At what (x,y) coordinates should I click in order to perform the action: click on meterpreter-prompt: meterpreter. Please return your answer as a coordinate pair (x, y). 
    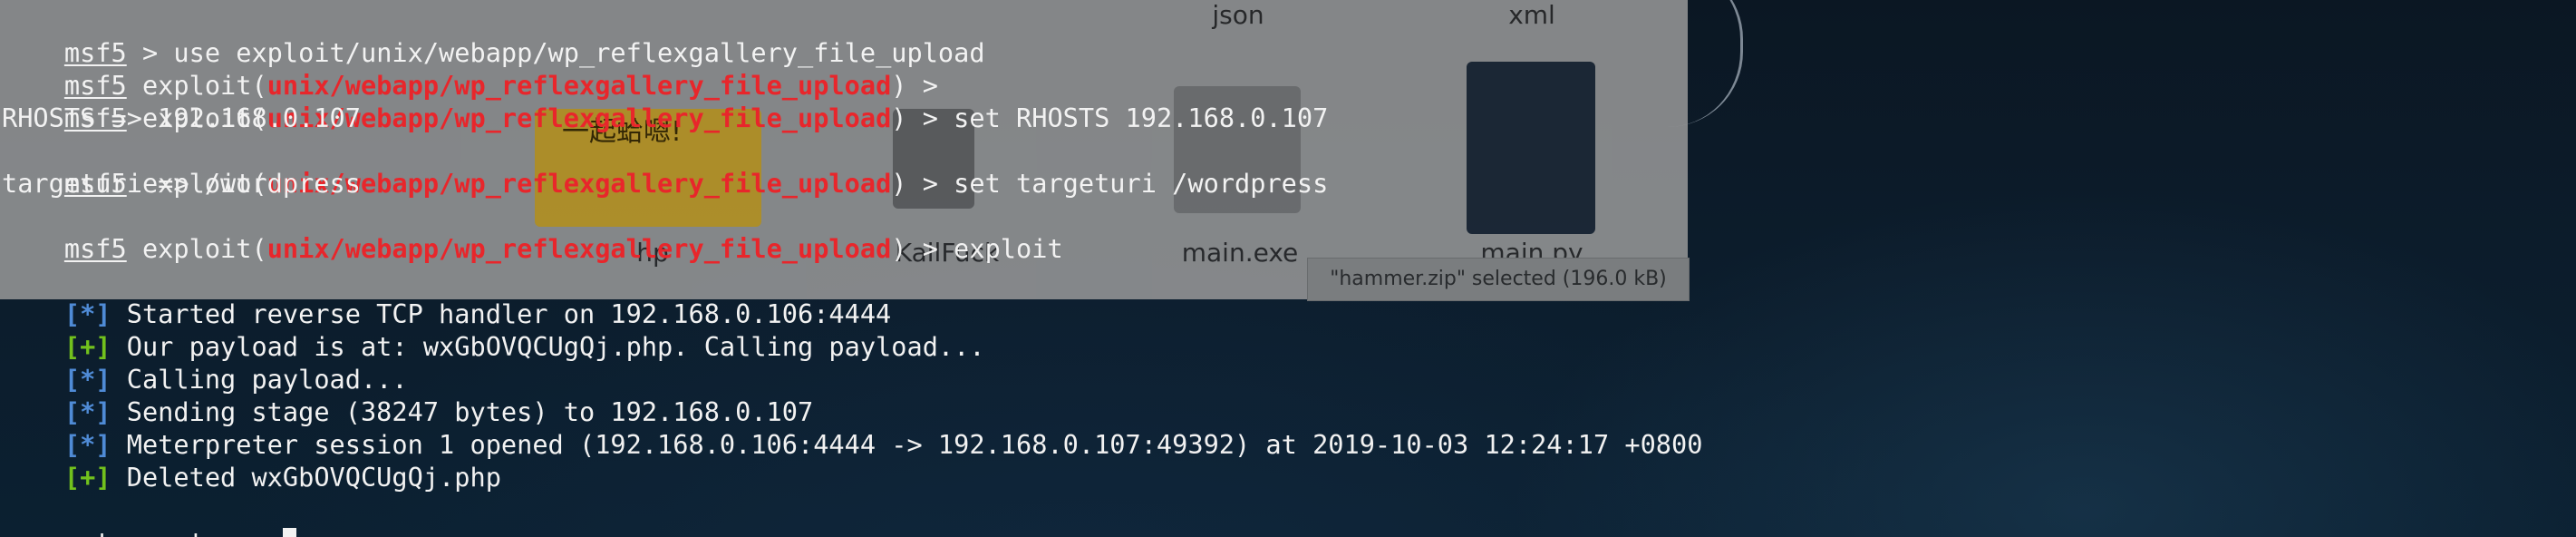
    Looking at the image, I should click on (150, 532).